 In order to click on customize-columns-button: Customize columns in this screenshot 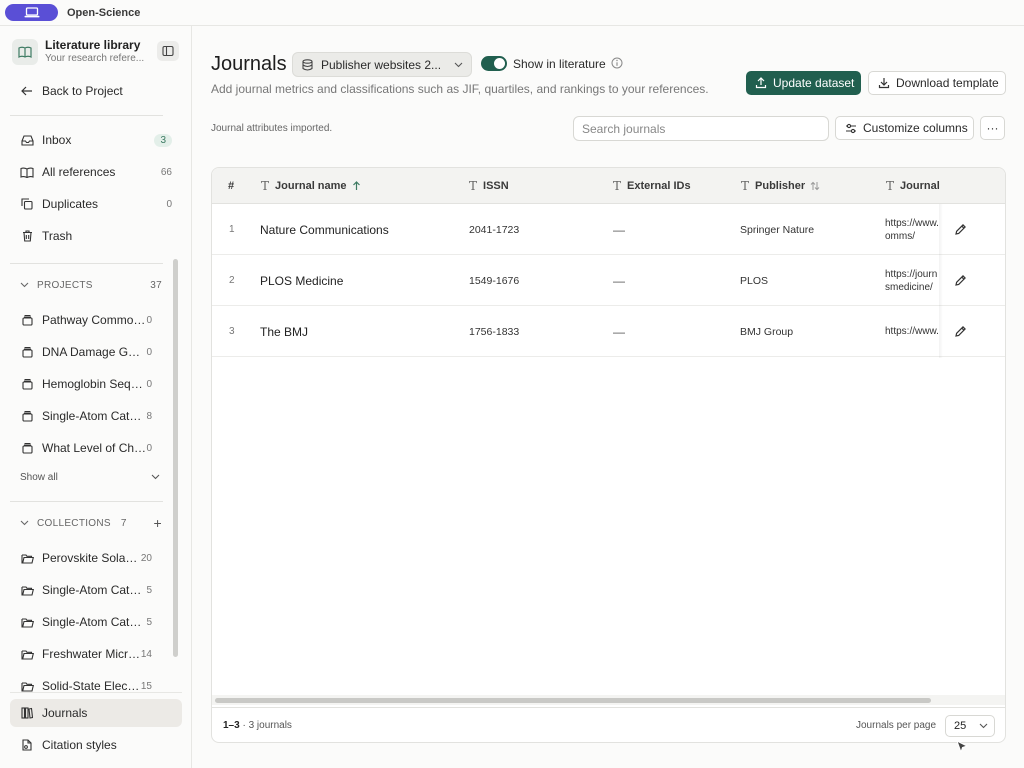, I will do `click(904, 128)`.